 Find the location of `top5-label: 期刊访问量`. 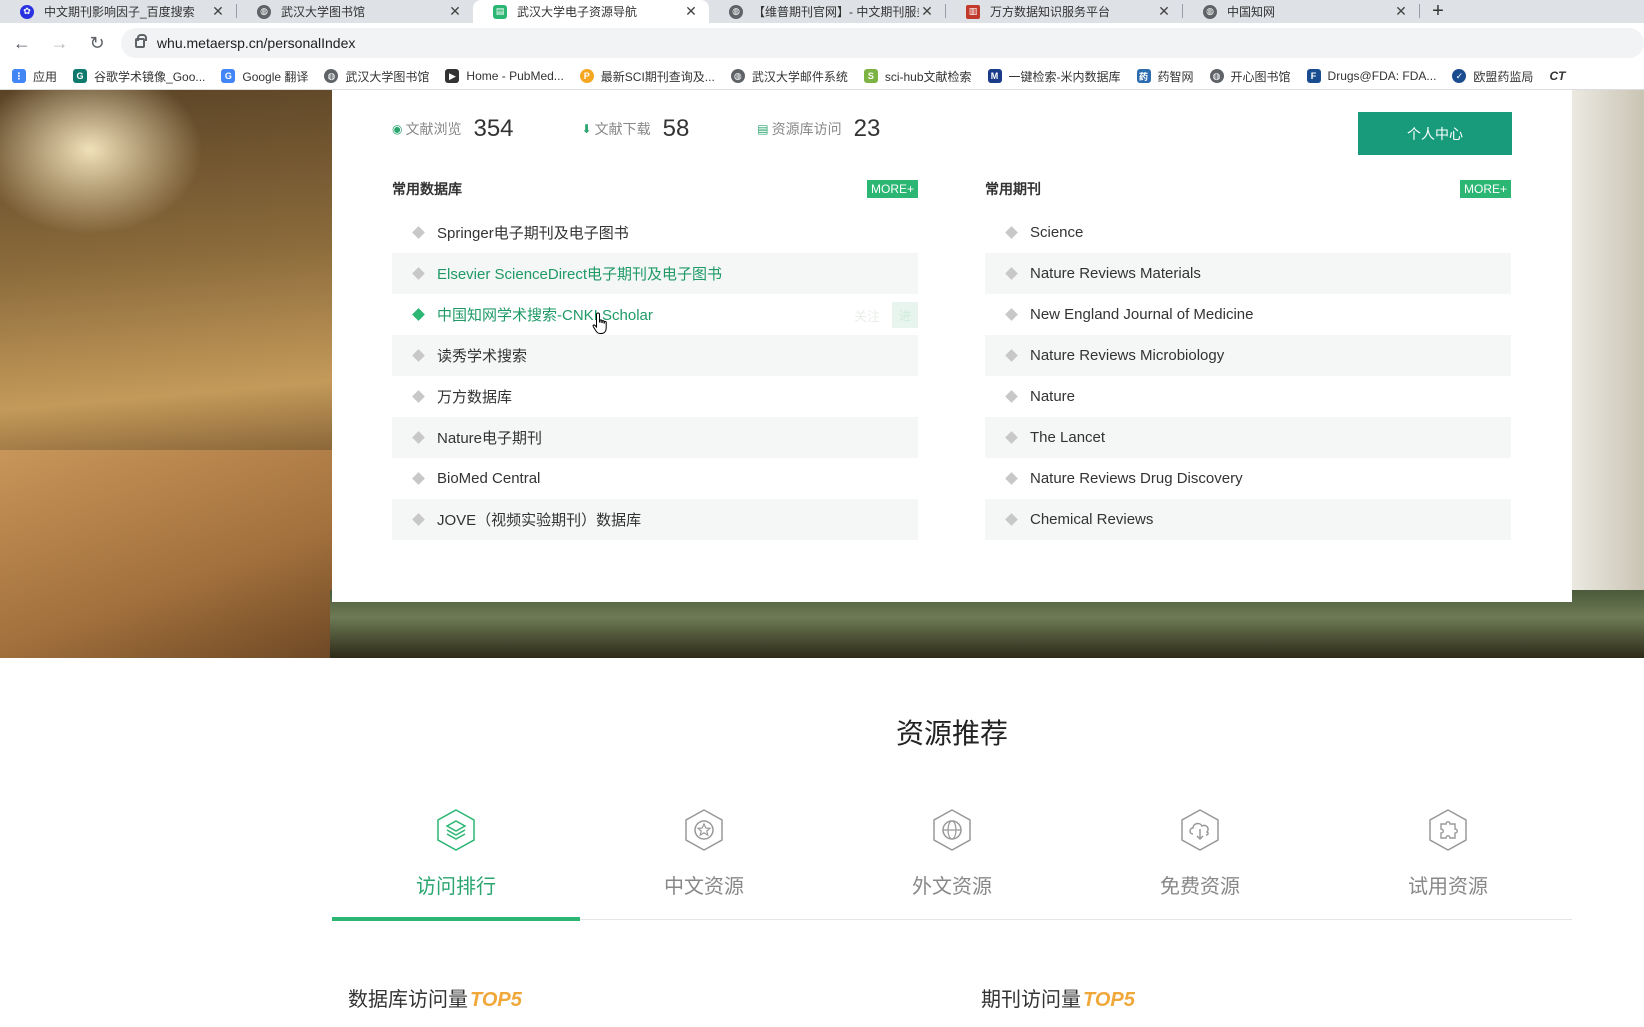

top5-label: 期刊访问量 is located at coordinates (1031, 1000).